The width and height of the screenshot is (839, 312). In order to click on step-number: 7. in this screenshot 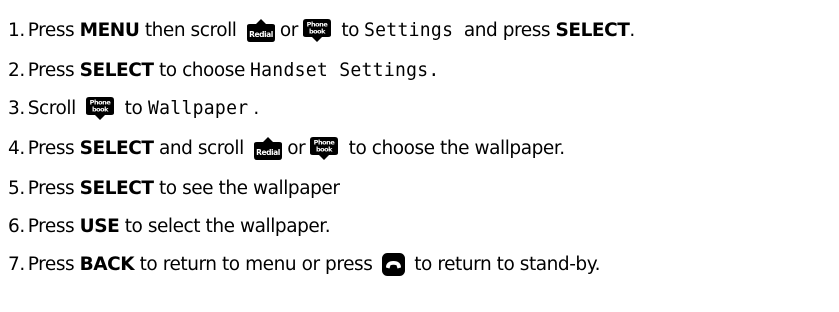, I will do `click(16, 264)`.